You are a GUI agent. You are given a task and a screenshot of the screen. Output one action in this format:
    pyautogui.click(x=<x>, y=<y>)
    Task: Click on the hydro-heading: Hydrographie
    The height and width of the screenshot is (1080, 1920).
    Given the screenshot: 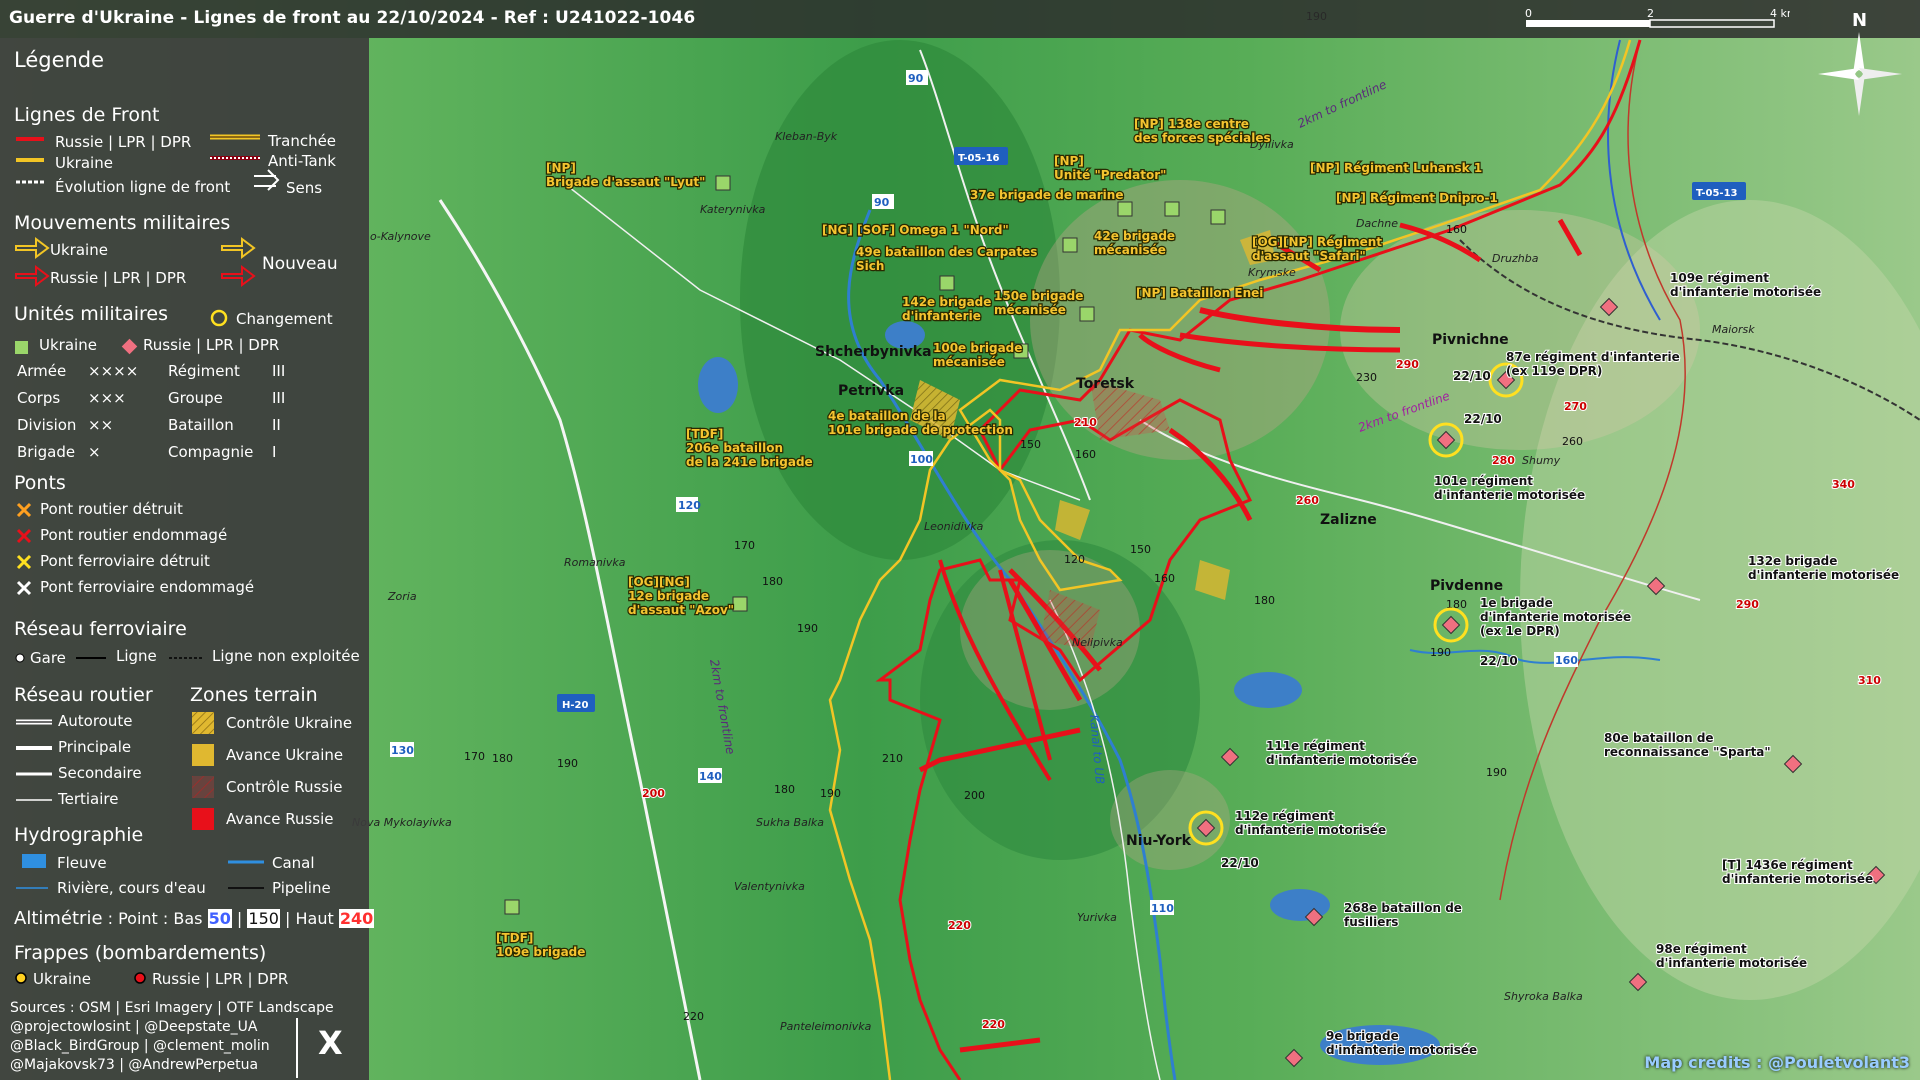 What is the action you would take?
    pyautogui.click(x=79, y=835)
    